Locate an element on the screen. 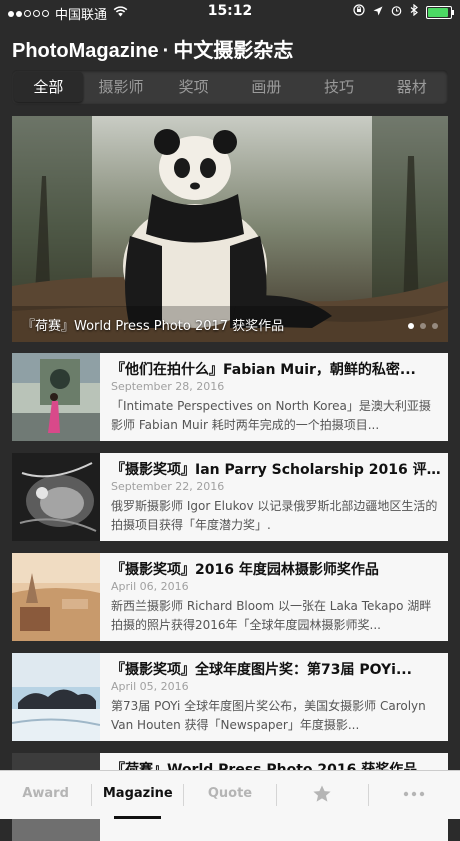 Image resolution: width=460 pixels, height=841 pixels. tab-quote: Quote is located at coordinates (229, 795).